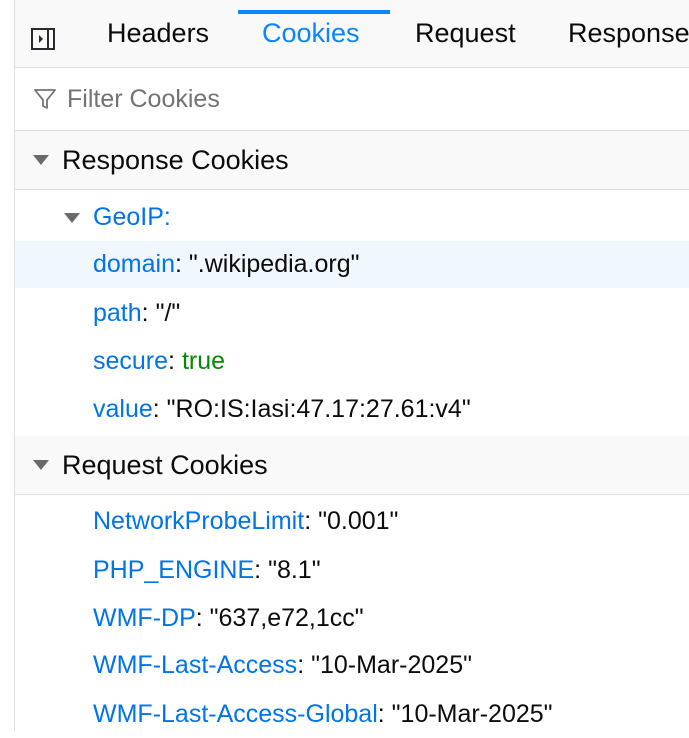  Describe the element at coordinates (274, 264) in the screenshot. I see `prop-value: ".wikipedia.org"` at that location.